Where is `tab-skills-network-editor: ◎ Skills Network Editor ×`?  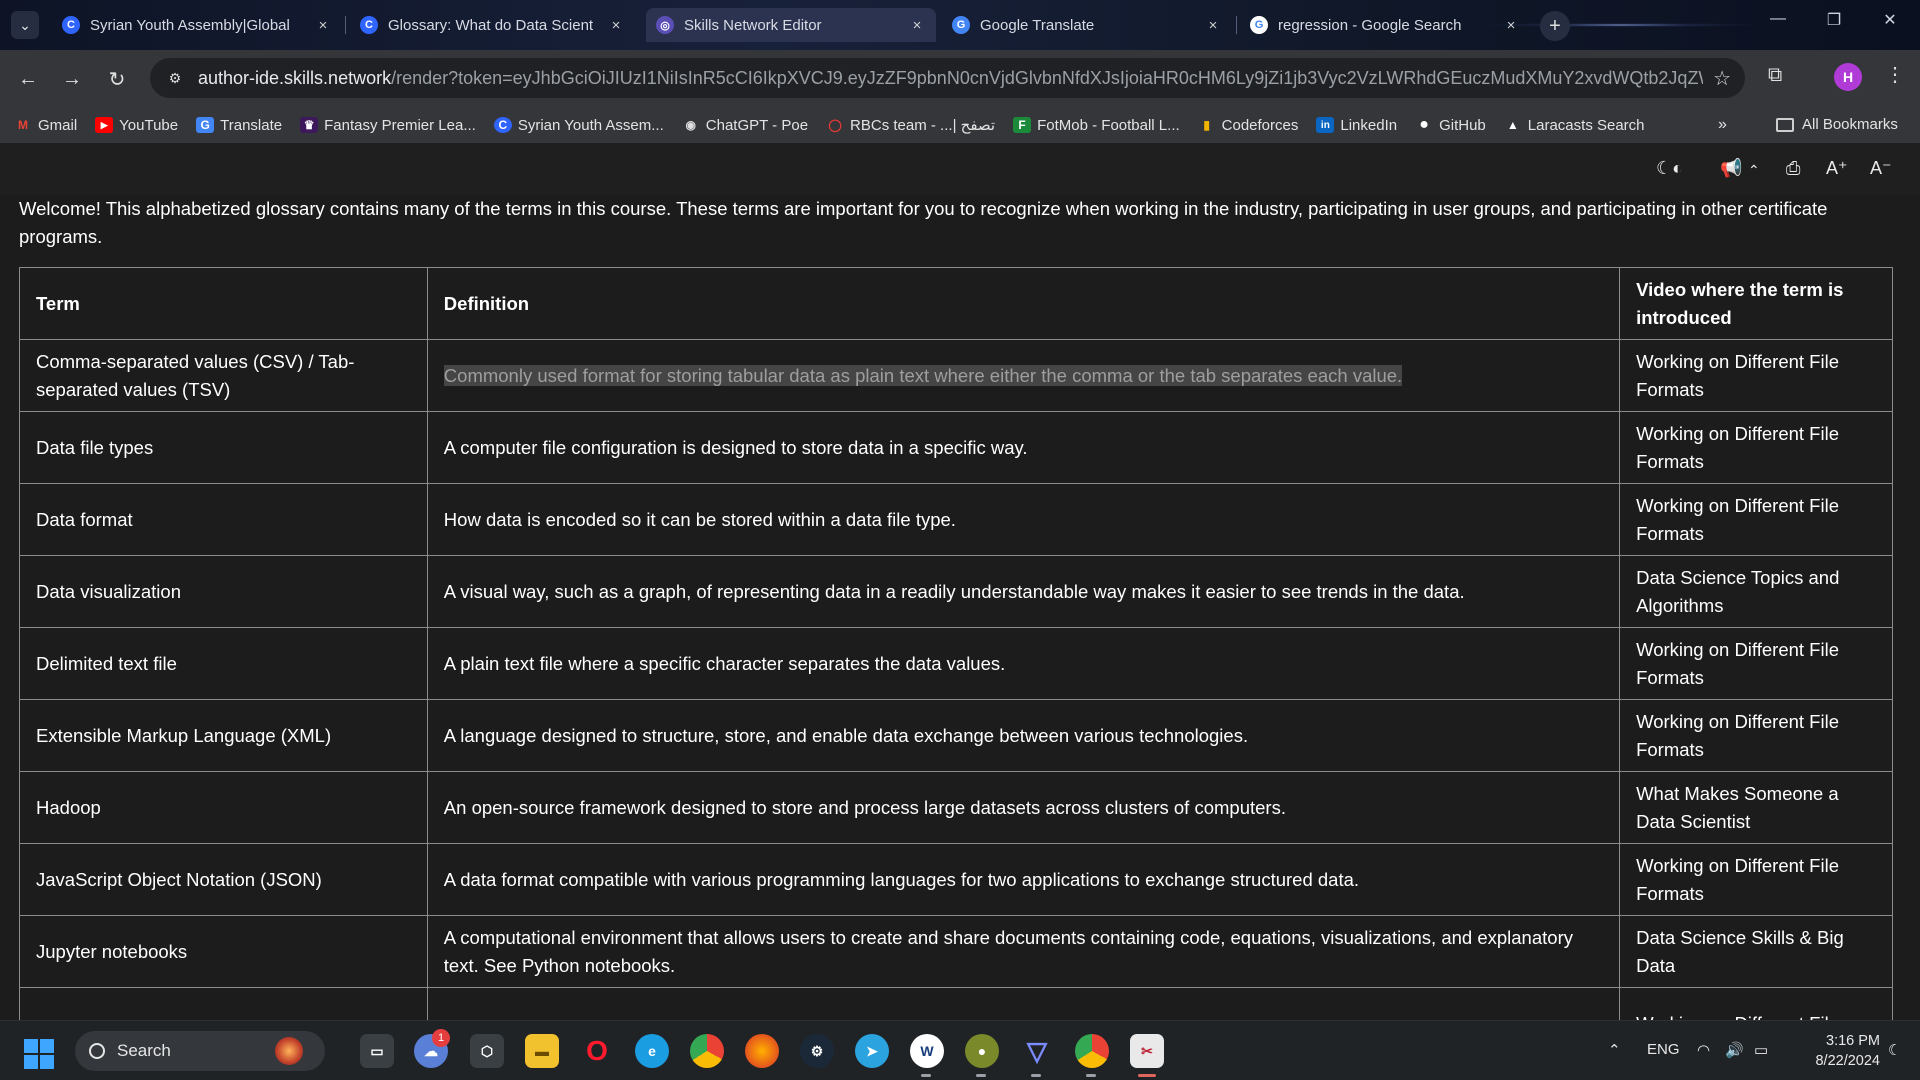
tab-skills-network-editor: ◎ Skills Network Editor × is located at coordinates (791, 25).